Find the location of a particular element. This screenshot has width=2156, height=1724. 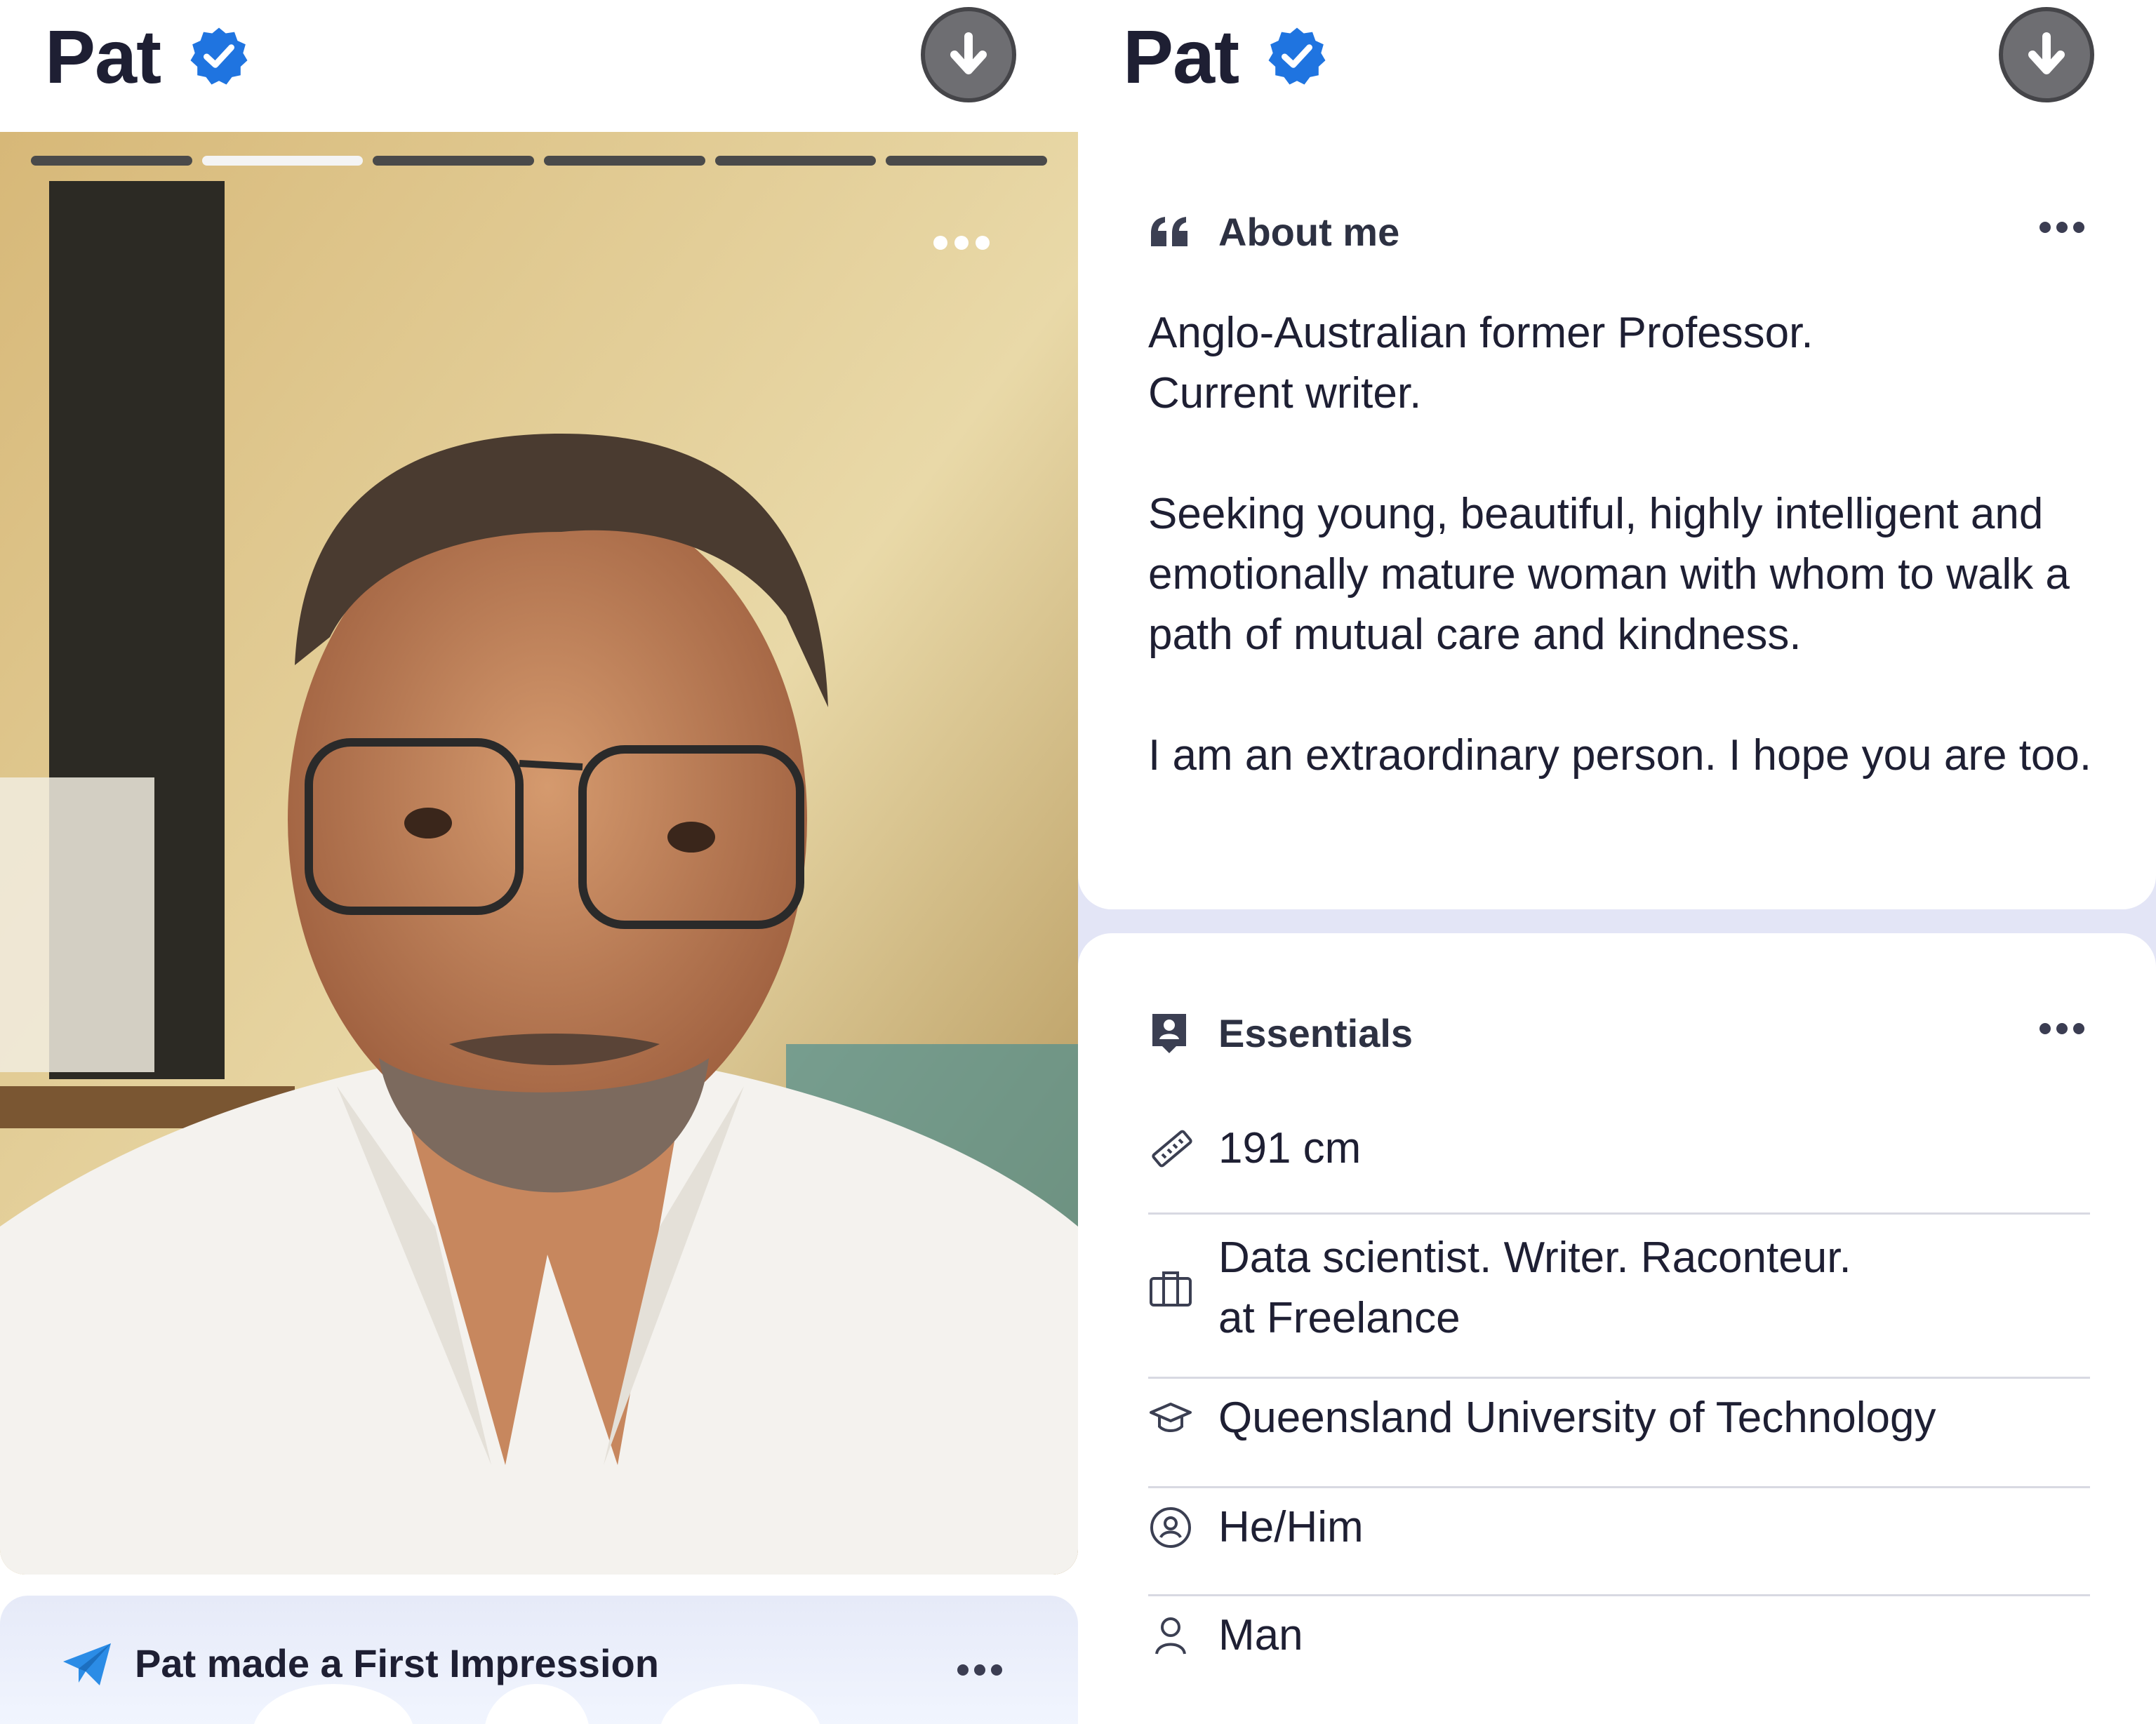

ruler-icon is located at coordinates (1172, 1149).